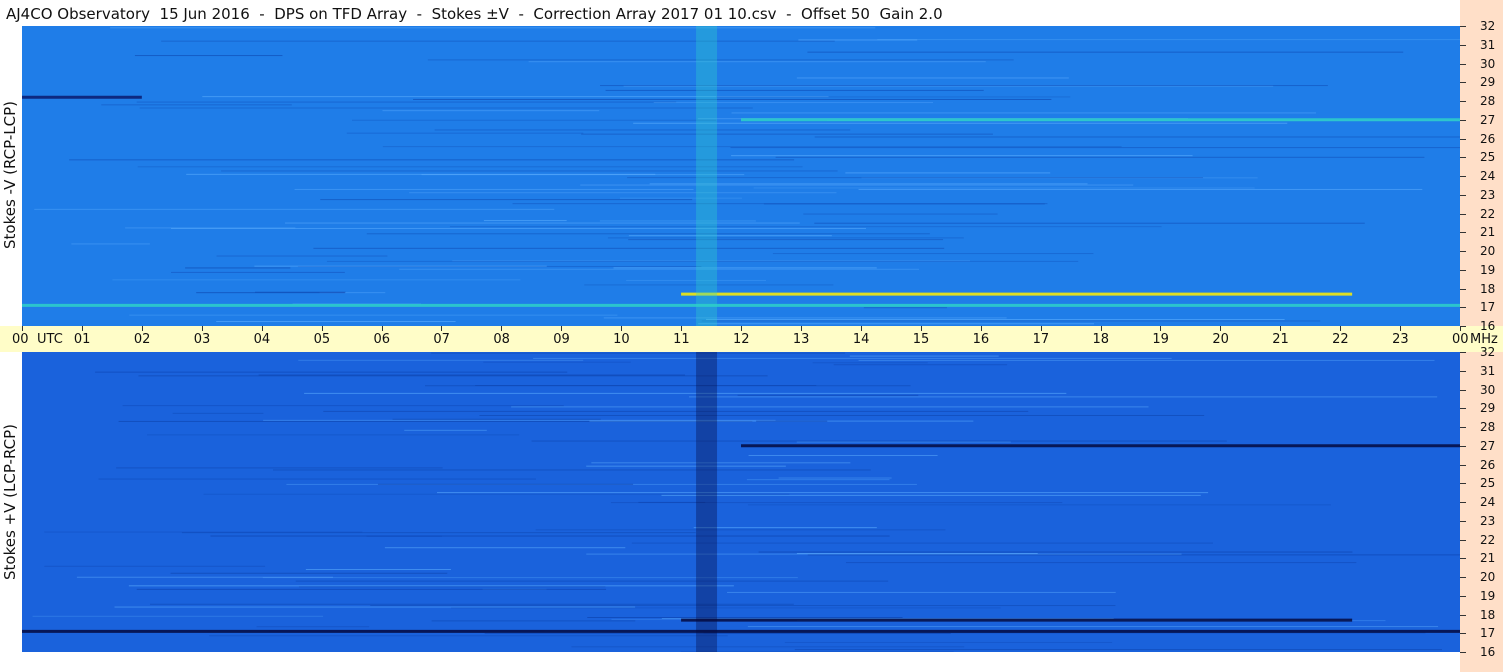 This screenshot has width=1503, height=672. Describe the element at coordinates (1488, 558) in the screenshot. I see `y-tick-label: 21` at that location.